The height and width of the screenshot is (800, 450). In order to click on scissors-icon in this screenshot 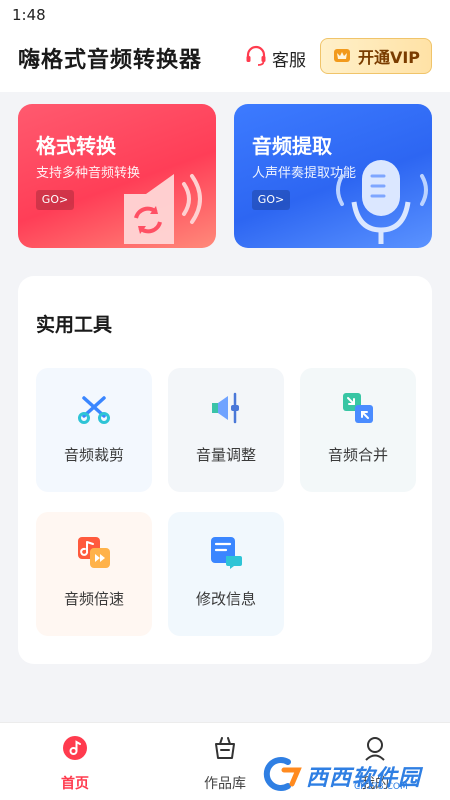, I will do `click(94, 408)`.